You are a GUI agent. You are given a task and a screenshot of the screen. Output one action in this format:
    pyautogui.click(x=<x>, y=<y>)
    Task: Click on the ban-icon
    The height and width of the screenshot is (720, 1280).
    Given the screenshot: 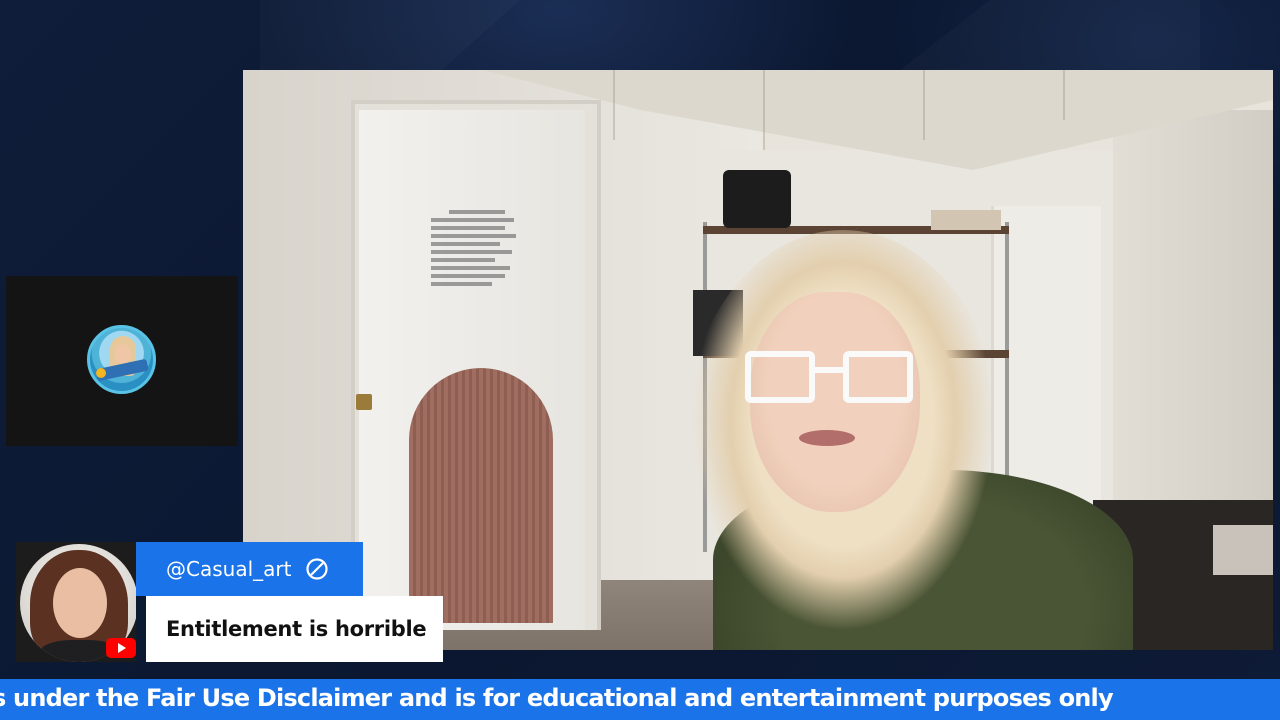 What is the action you would take?
    pyautogui.click(x=317, y=569)
    